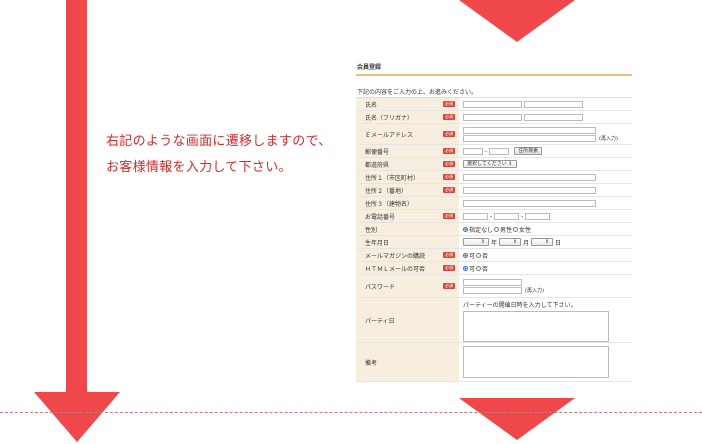  Describe the element at coordinates (494, 268) in the screenshot. I see `row-html-mail: ＨＴＭＬメールの可否 必須 可 否` at that location.